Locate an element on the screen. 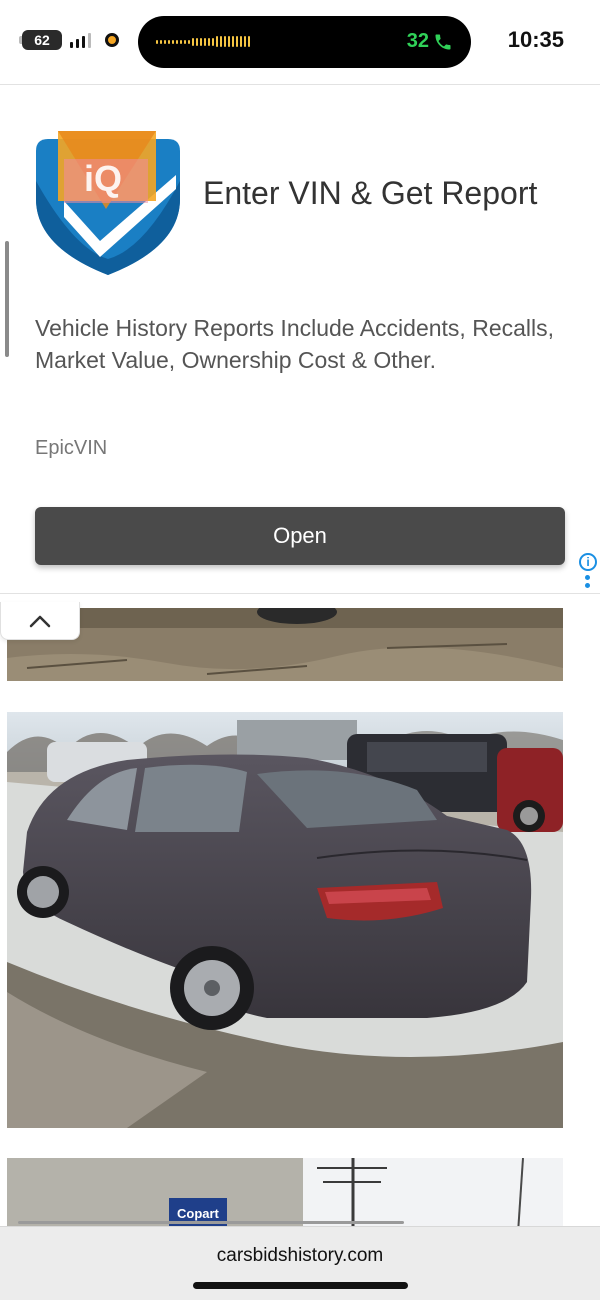 The width and height of the screenshot is (600, 1300). horizontal-scrollbar is located at coordinates (211, 1222).